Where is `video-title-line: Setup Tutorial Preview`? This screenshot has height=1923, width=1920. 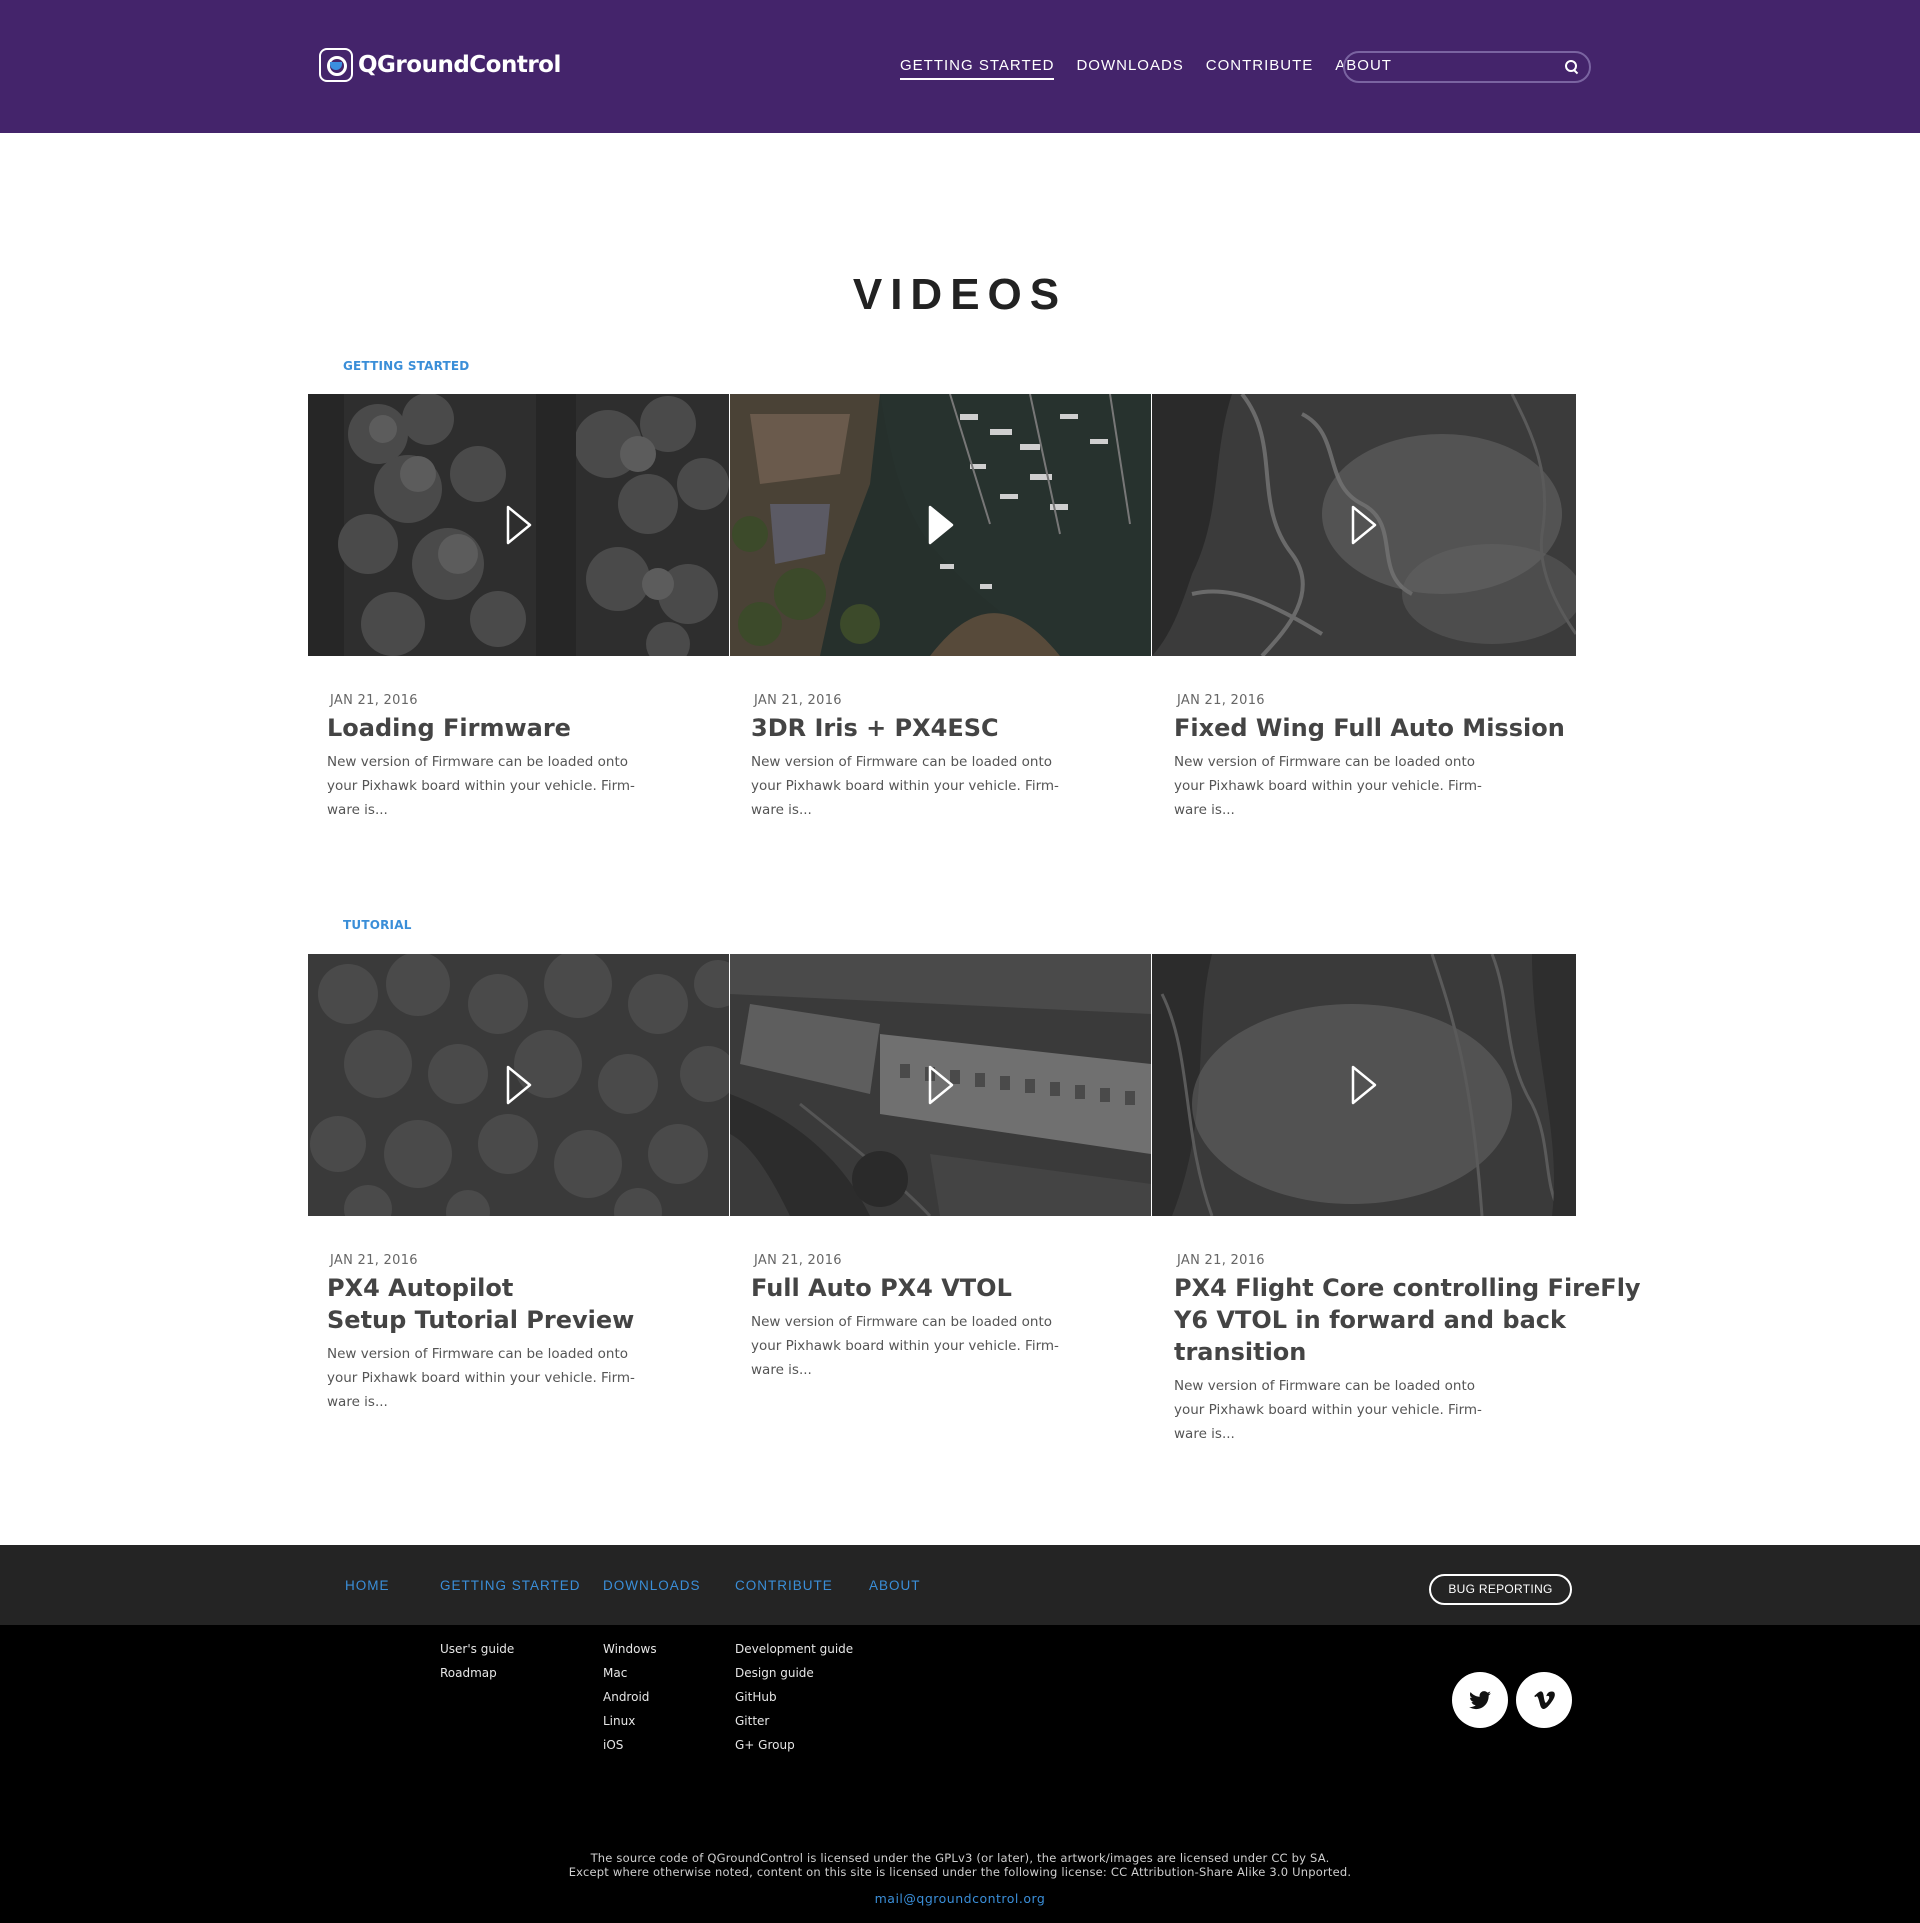
video-title-line: Setup Tutorial Preview is located at coordinates (481, 1320).